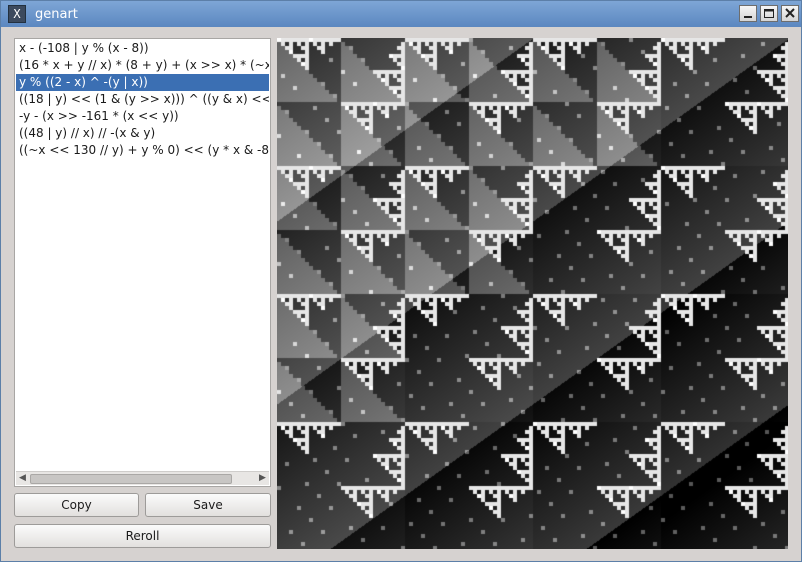 The image size is (802, 562). I want to click on scroll-left-icon: ◀, so click(22, 478).